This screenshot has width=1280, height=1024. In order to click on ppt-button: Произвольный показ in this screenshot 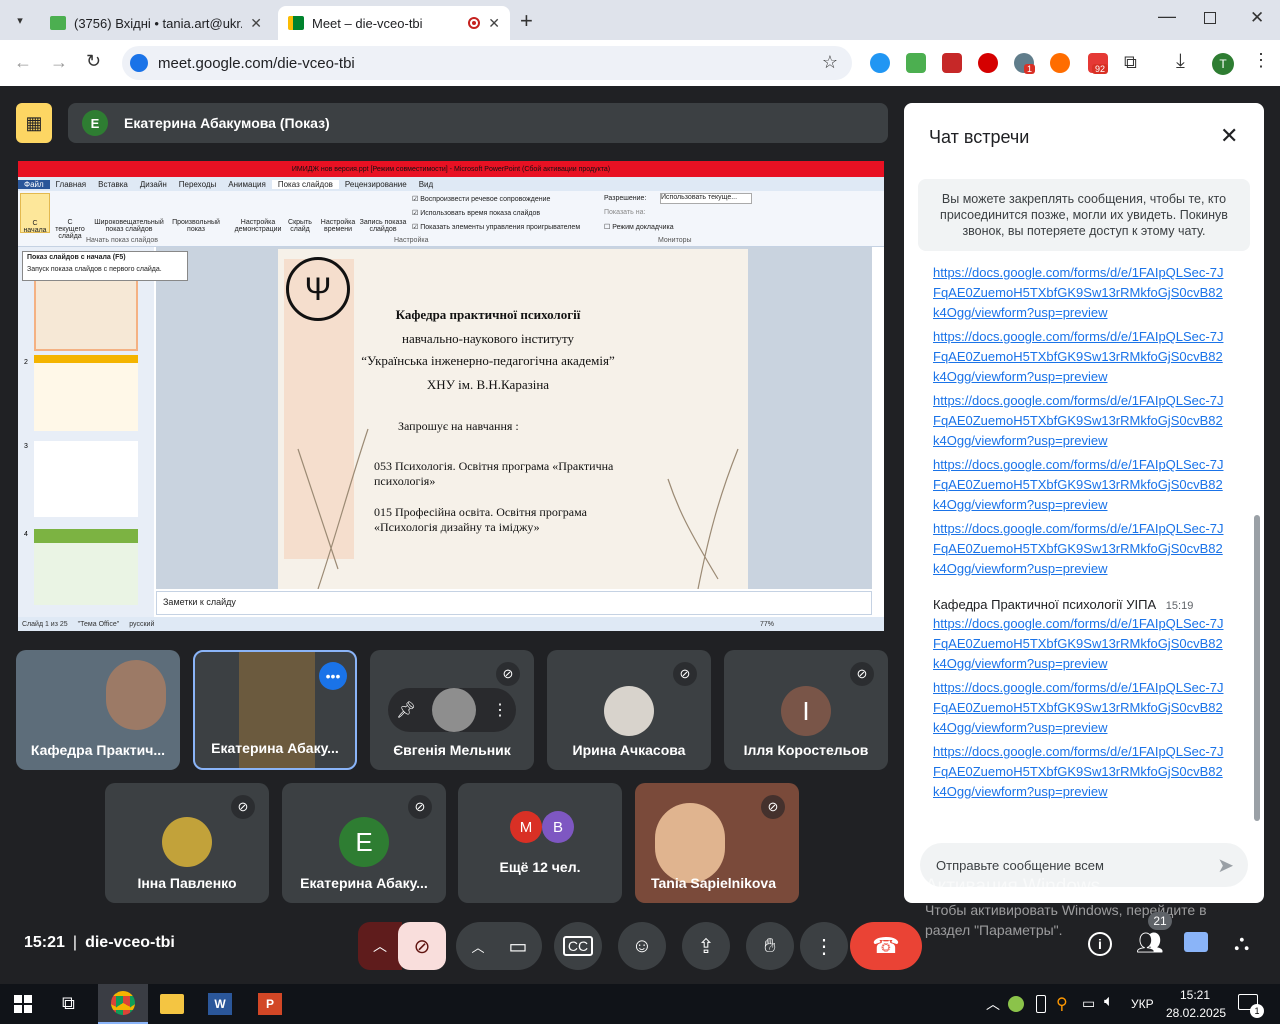, I will do `click(196, 226)`.